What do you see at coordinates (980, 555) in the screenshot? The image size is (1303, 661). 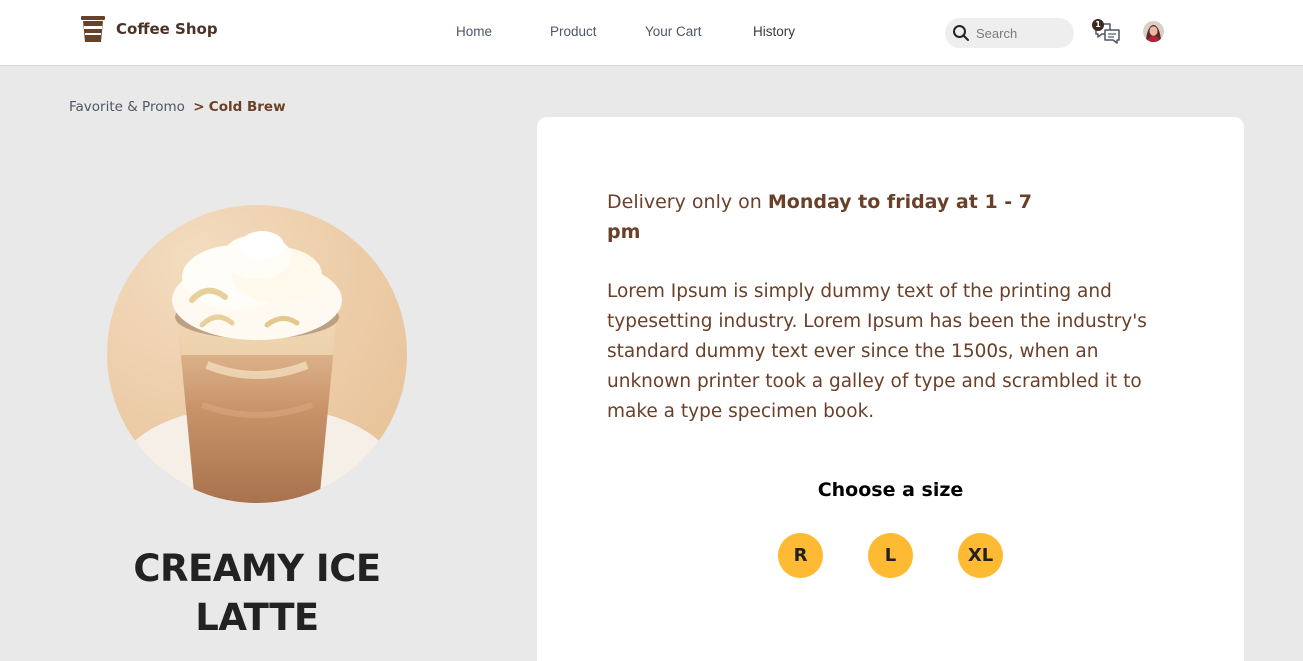 I see `size-xl-button: XL` at bounding box center [980, 555].